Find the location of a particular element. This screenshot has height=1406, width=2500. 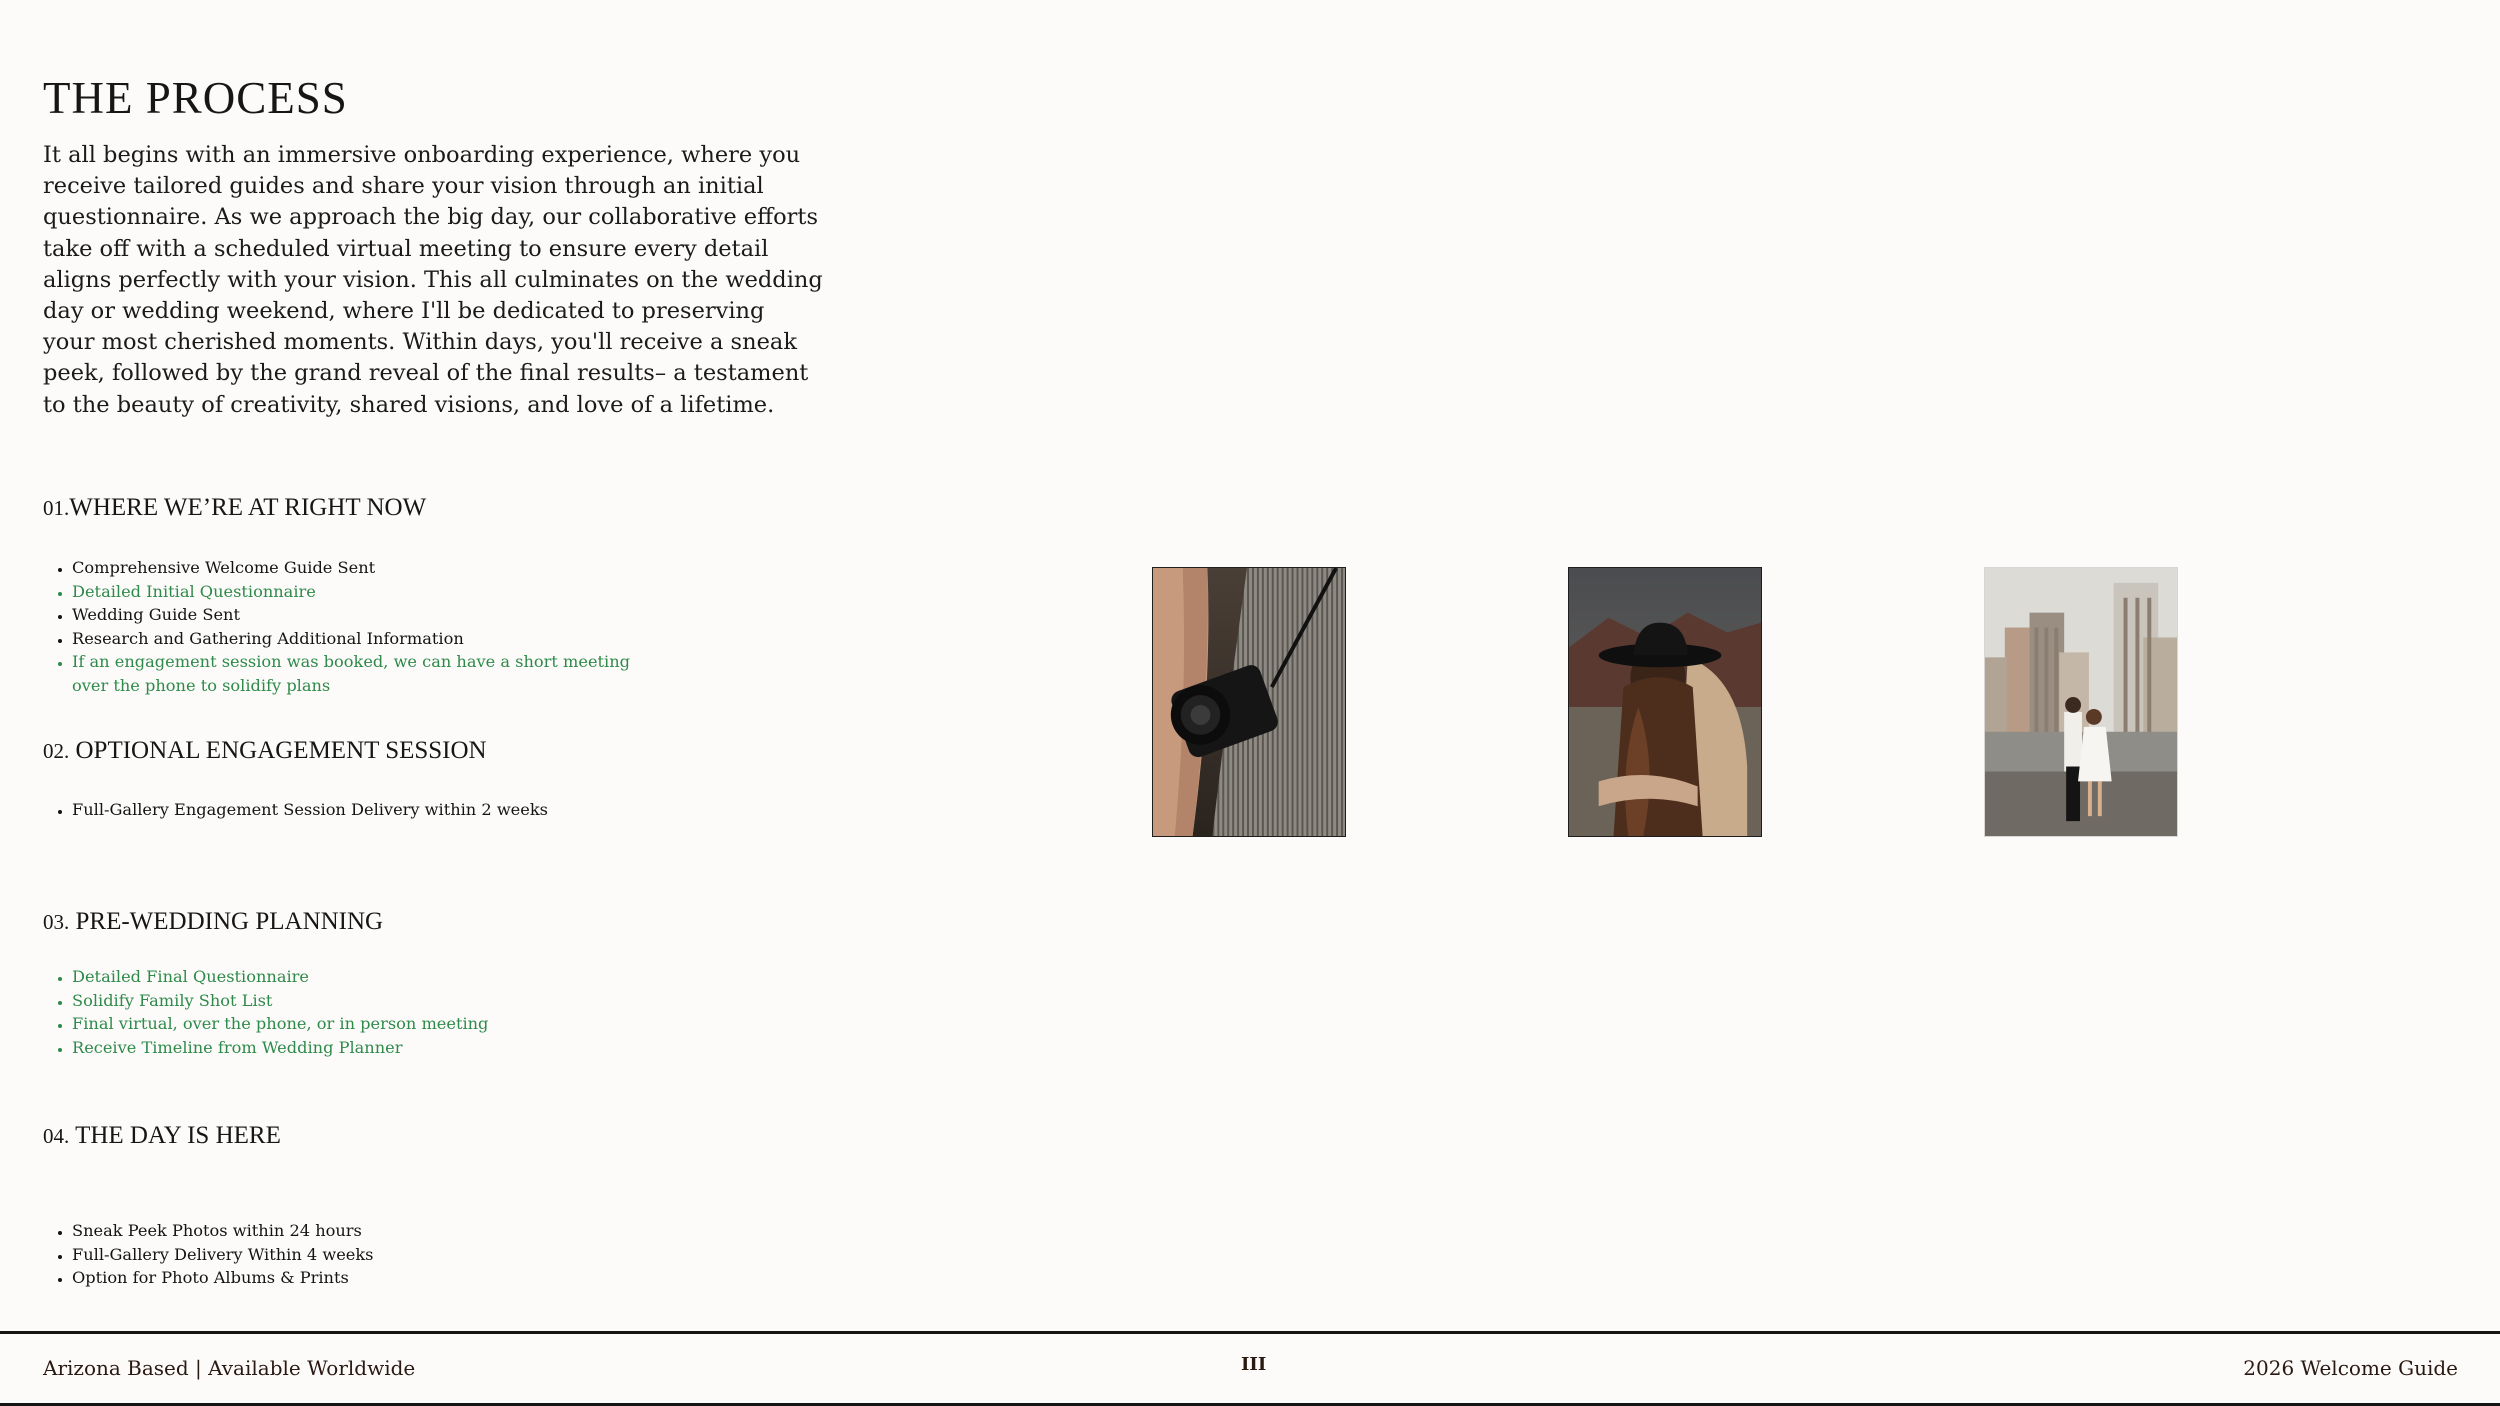

section-title: OPTIONAL ENGAGEMENT SESSION is located at coordinates (281, 750).